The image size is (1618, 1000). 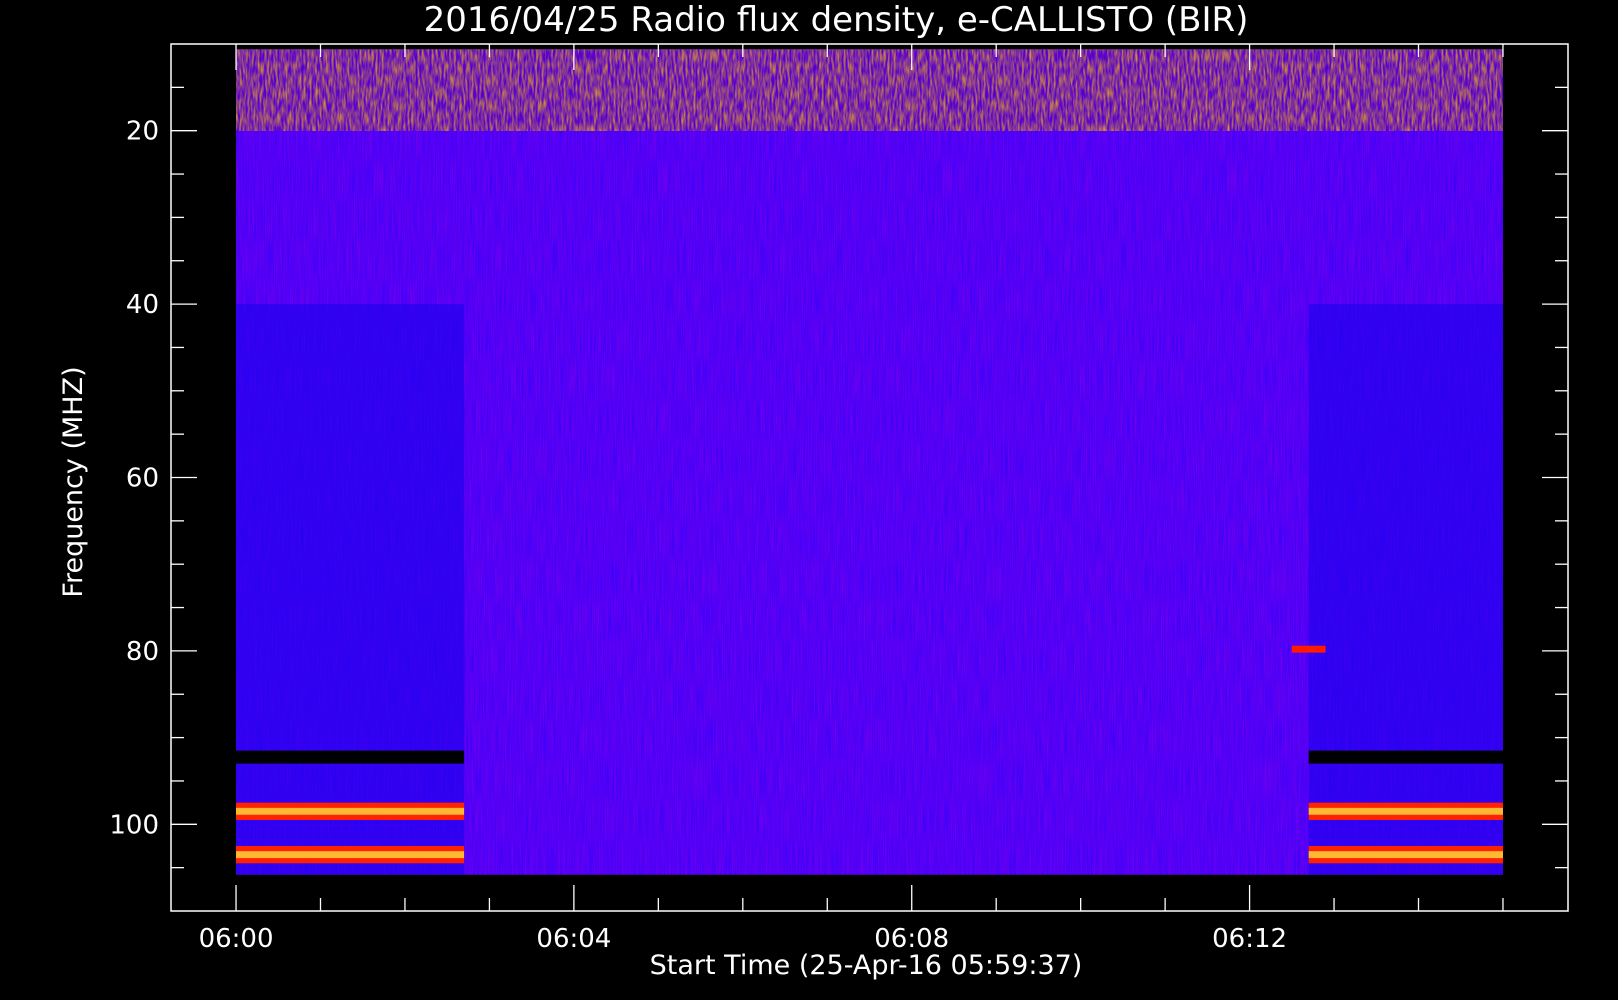 What do you see at coordinates (142, 132) in the screenshot?
I see `y-tick-label: 20` at bounding box center [142, 132].